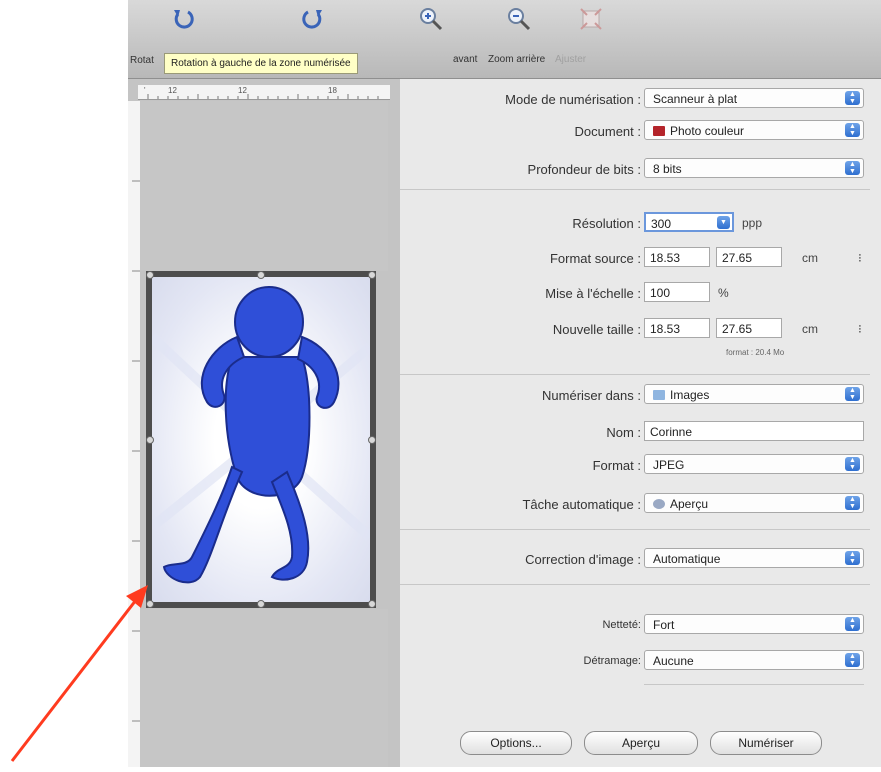 This screenshot has height=772, width=881. I want to click on bit-depth-value: 8 bits, so click(667, 169).